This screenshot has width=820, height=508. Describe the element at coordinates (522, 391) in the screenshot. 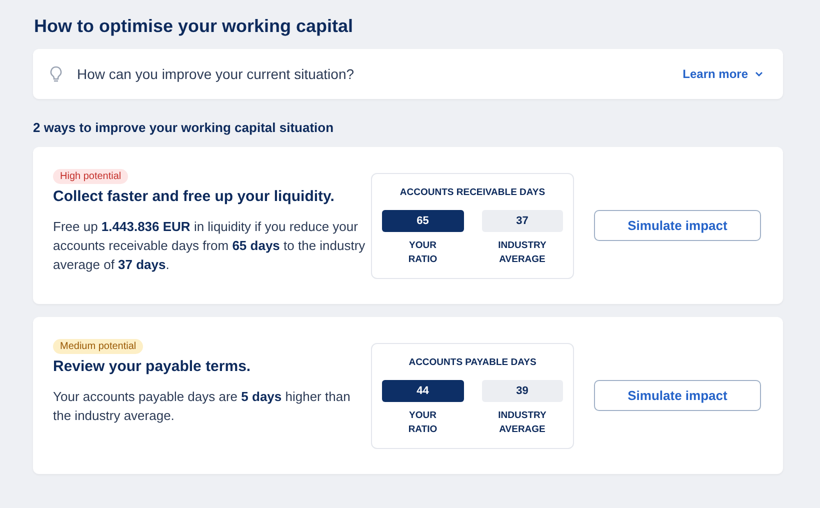

I see `metric-value: 39` at that location.